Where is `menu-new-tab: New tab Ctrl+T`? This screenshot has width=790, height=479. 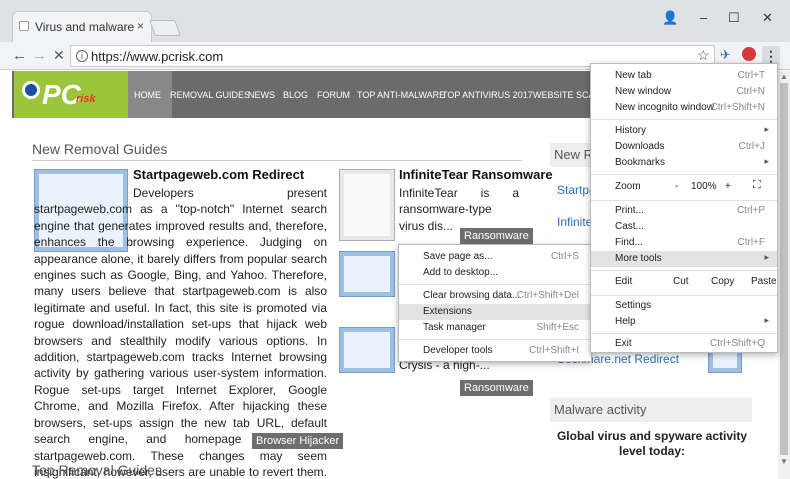
menu-new-tab: New tab Ctrl+T is located at coordinates (684, 76).